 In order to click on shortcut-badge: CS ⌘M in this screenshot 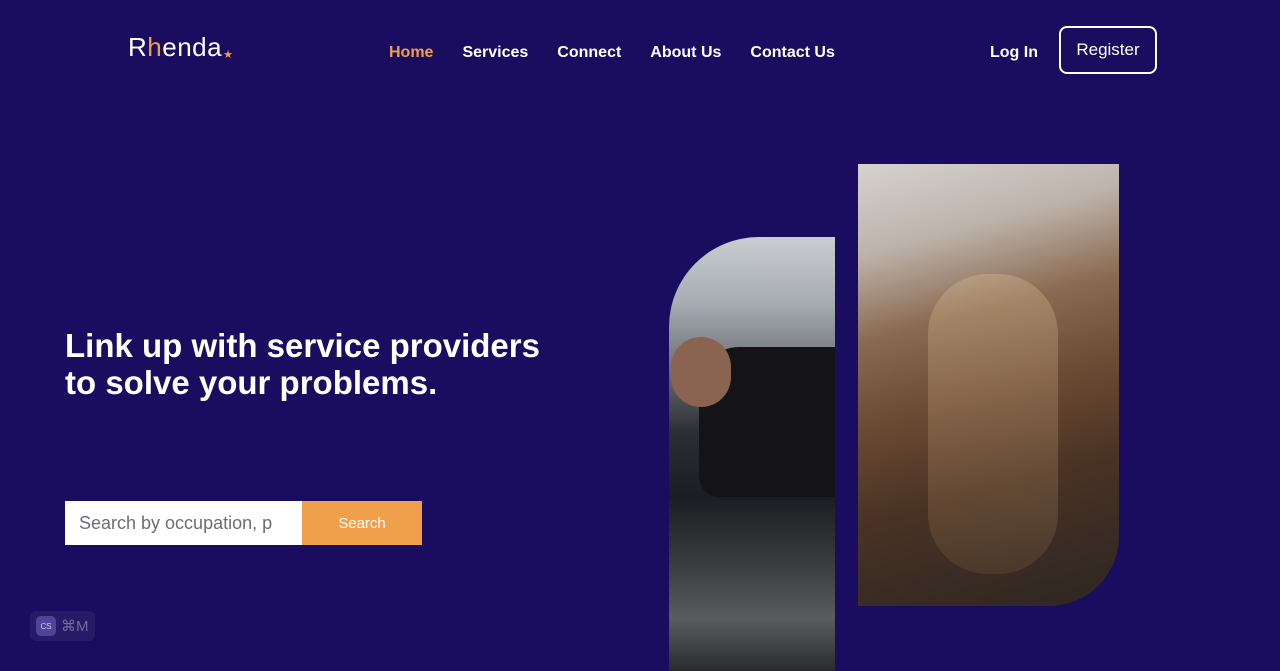, I will do `click(62, 626)`.